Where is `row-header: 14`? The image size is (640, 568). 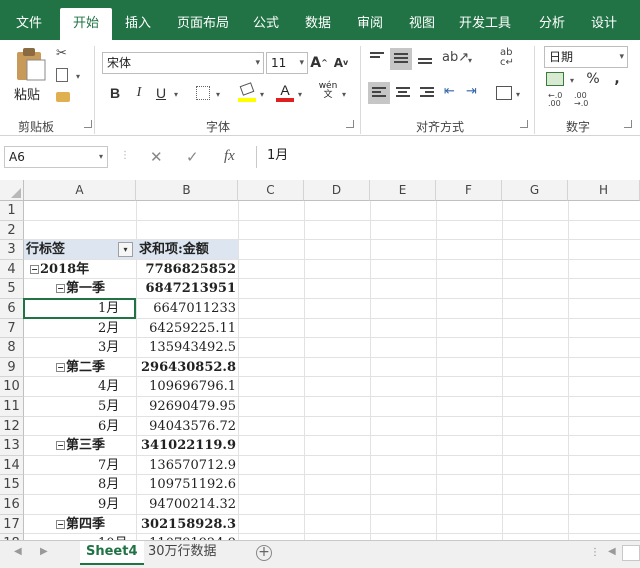
row-header: 14 is located at coordinates (12, 465).